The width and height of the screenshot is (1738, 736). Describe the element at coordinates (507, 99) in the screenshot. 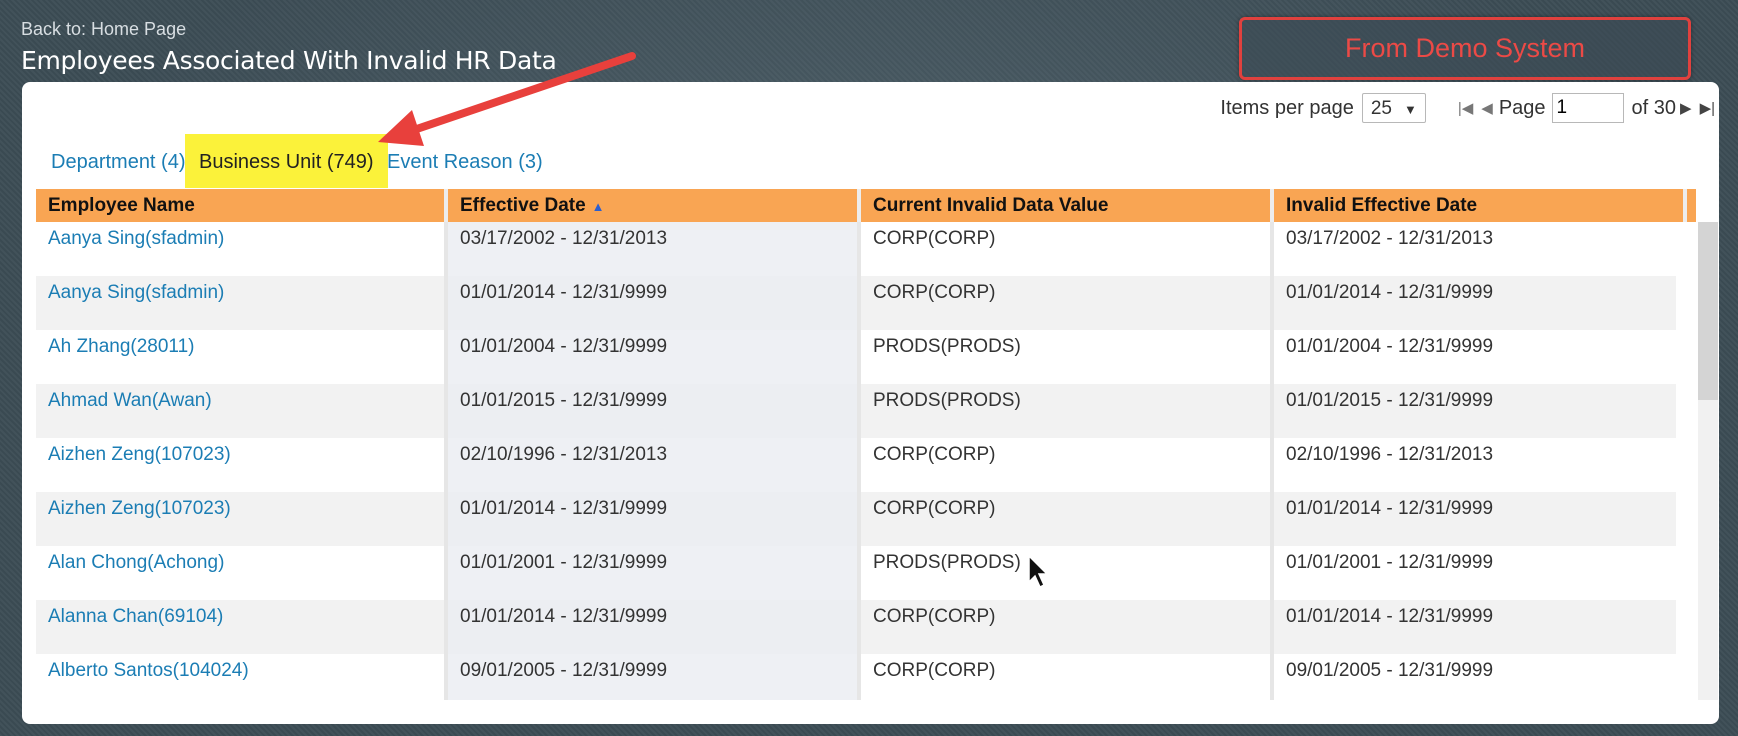

I see `annotation-arrow` at that location.